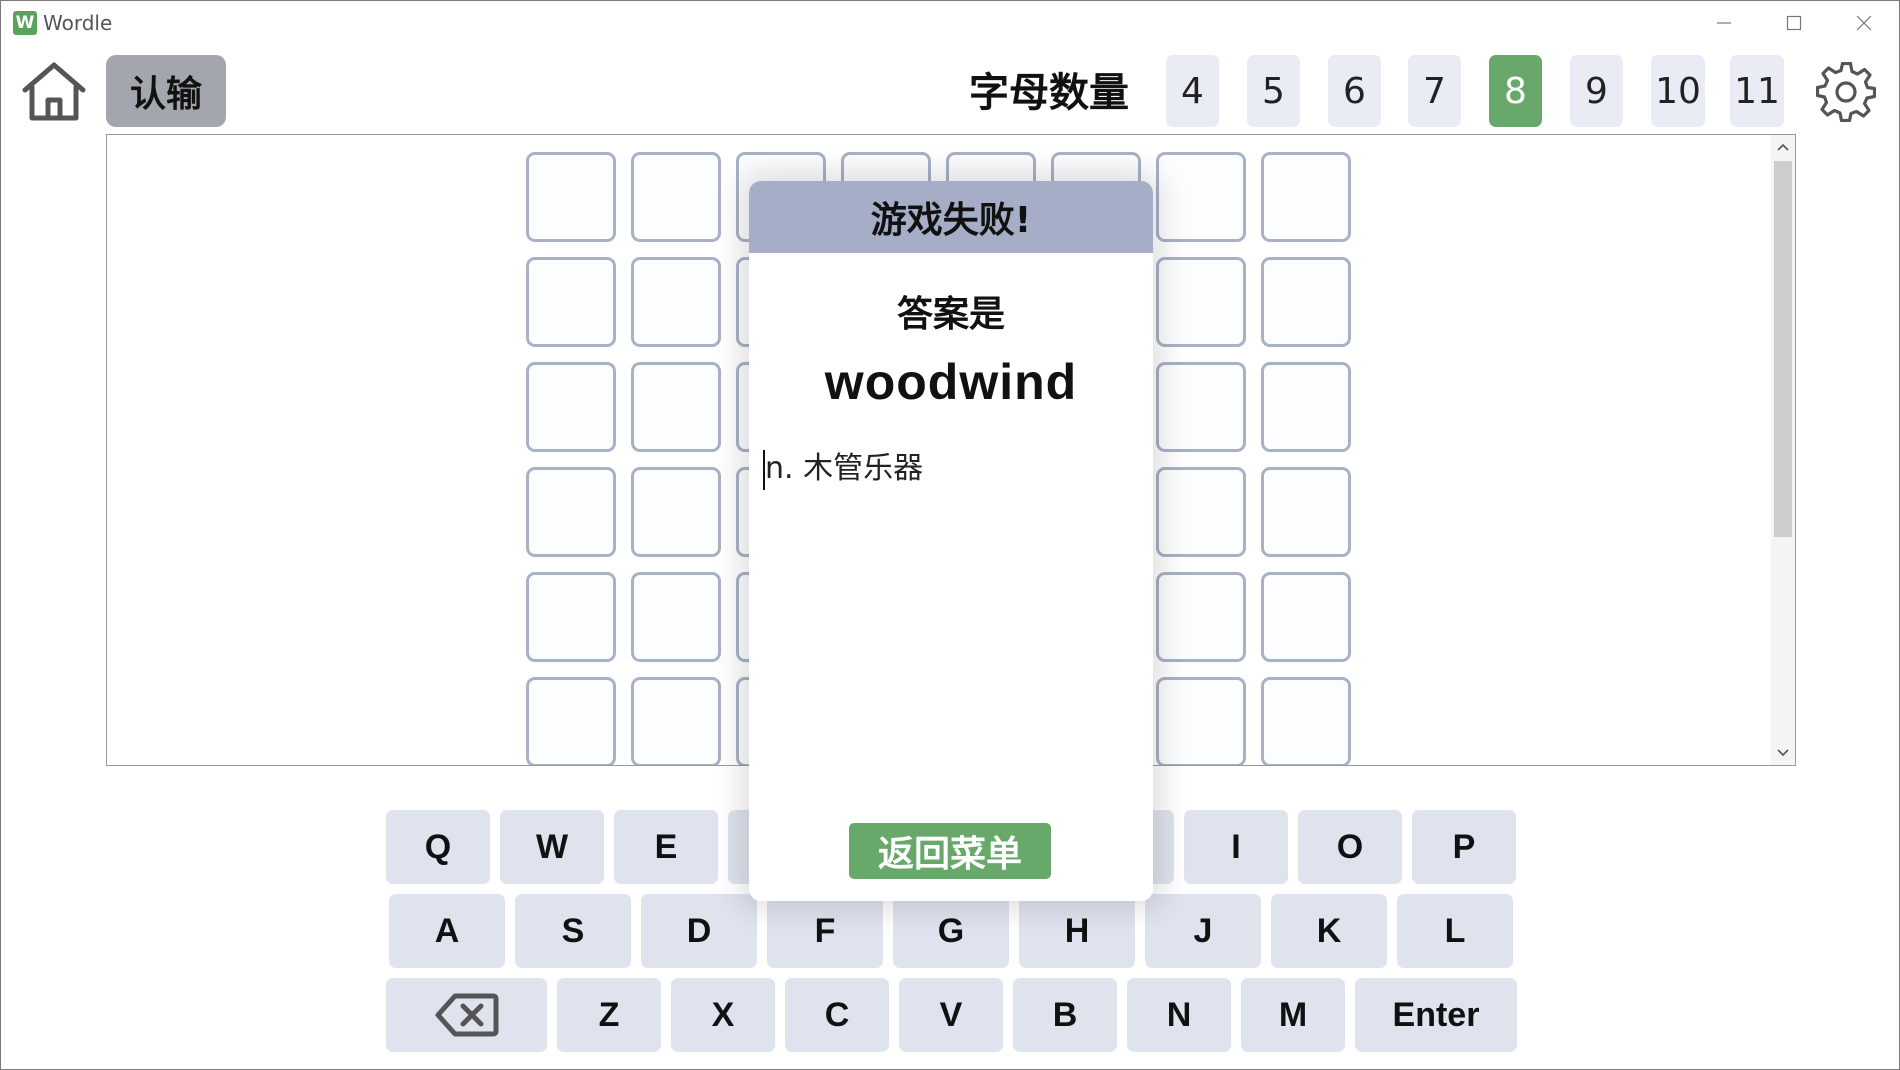  Describe the element at coordinates (951, 541) in the screenshot. I see `game-over-dialog: 游戏失败! 答案是 woodwind n. 木管乐器 返回菜单` at that location.